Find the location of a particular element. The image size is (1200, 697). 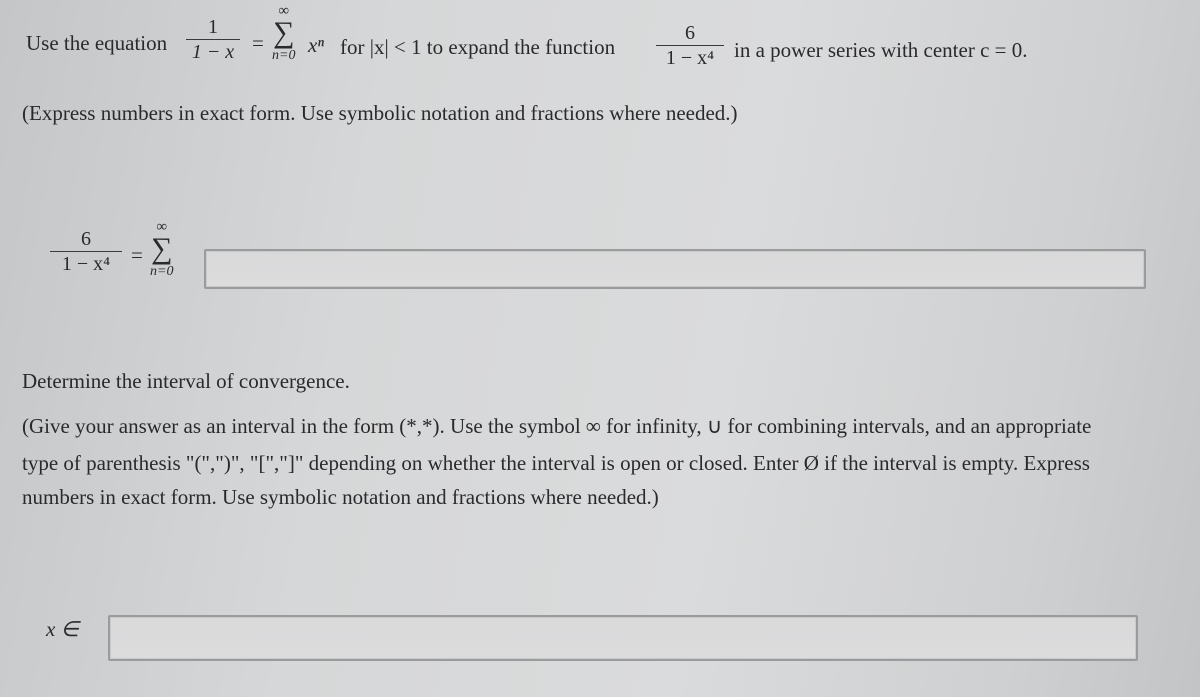

suffix-text: in a power series with center c = 0. is located at coordinates (881, 50).